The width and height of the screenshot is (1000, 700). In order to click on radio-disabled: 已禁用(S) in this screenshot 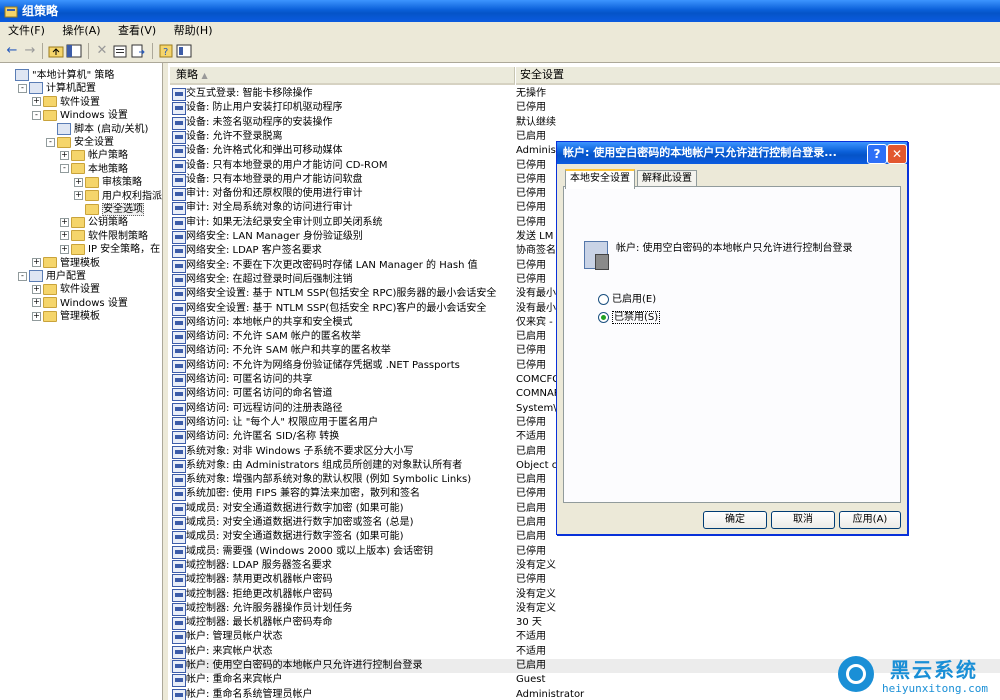, I will do `click(629, 317)`.